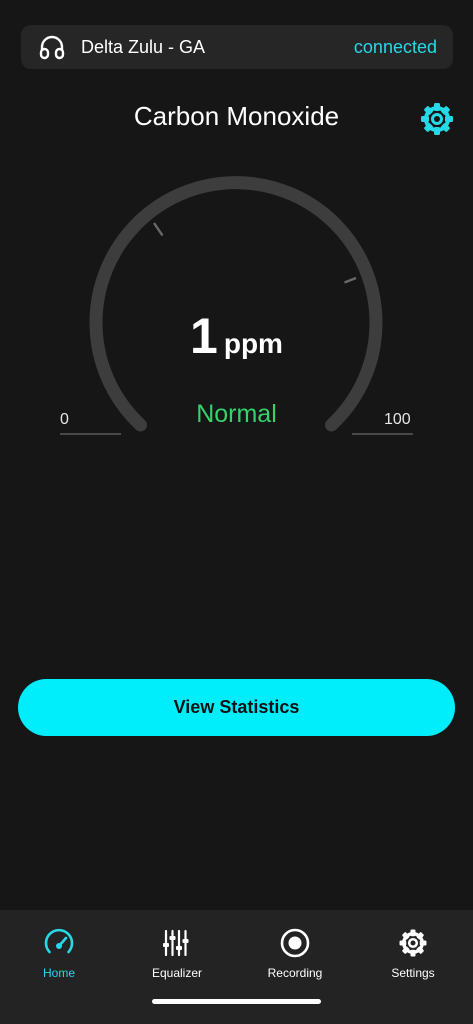 The width and height of the screenshot is (473, 1024). What do you see at coordinates (397, 419) in the screenshot?
I see `gauge-max-label: 100` at bounding box center [397, 419].